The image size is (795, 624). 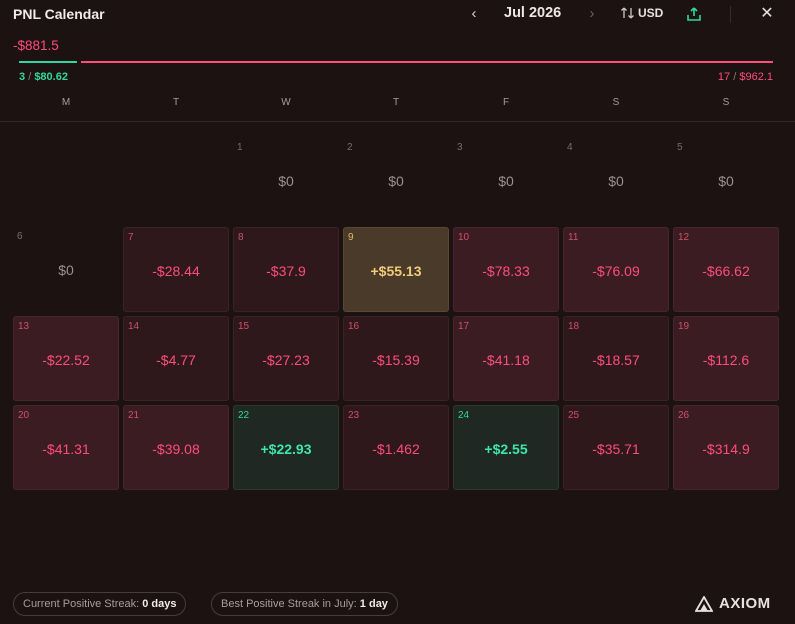 I want to click on wins-count: 3, so click(x=22, y=77).